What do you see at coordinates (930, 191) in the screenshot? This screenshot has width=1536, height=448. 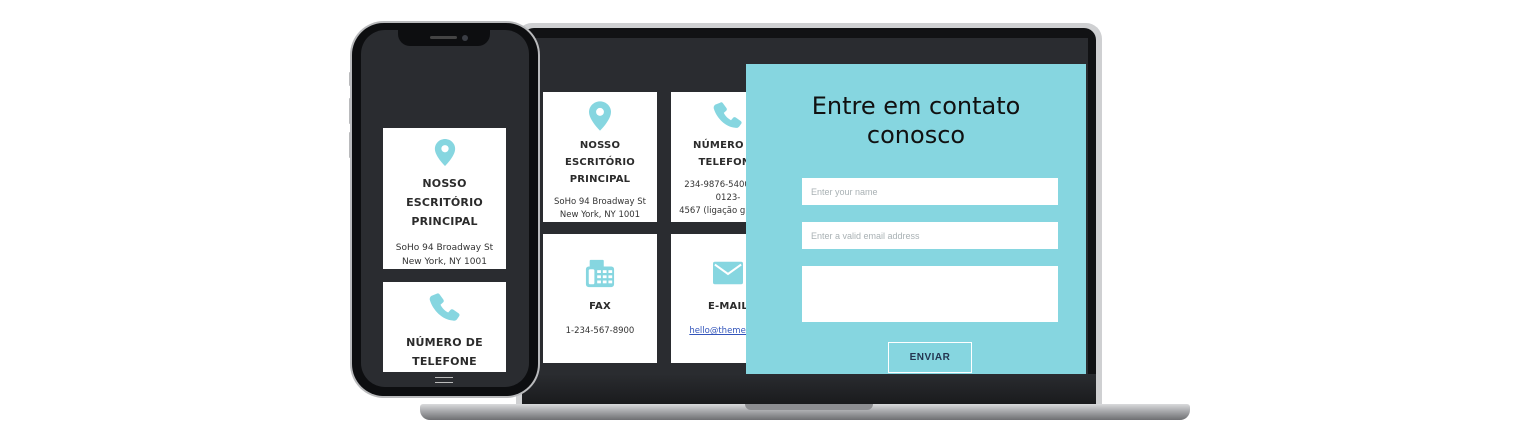 I see `name-input` at bounding box center [930, 191].